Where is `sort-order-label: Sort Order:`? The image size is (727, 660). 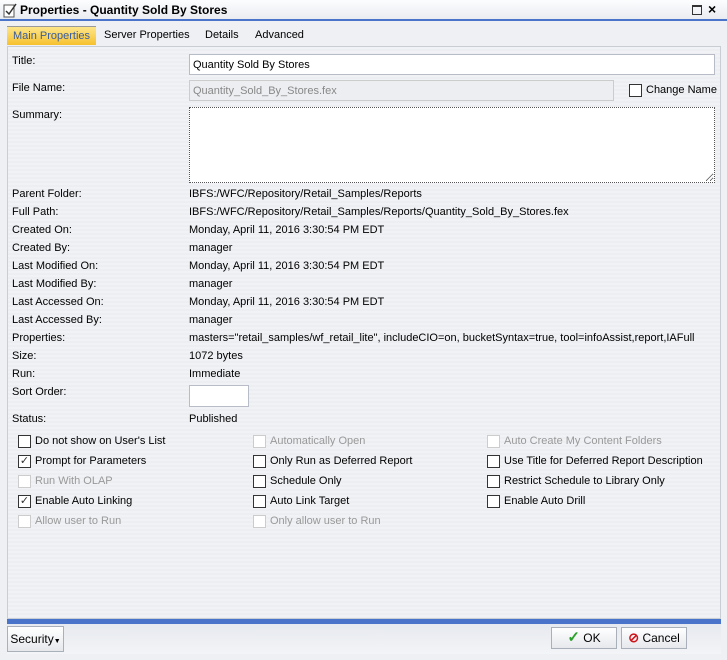
sort-order-label: Sort Order: is located at coordinates (39, 392).